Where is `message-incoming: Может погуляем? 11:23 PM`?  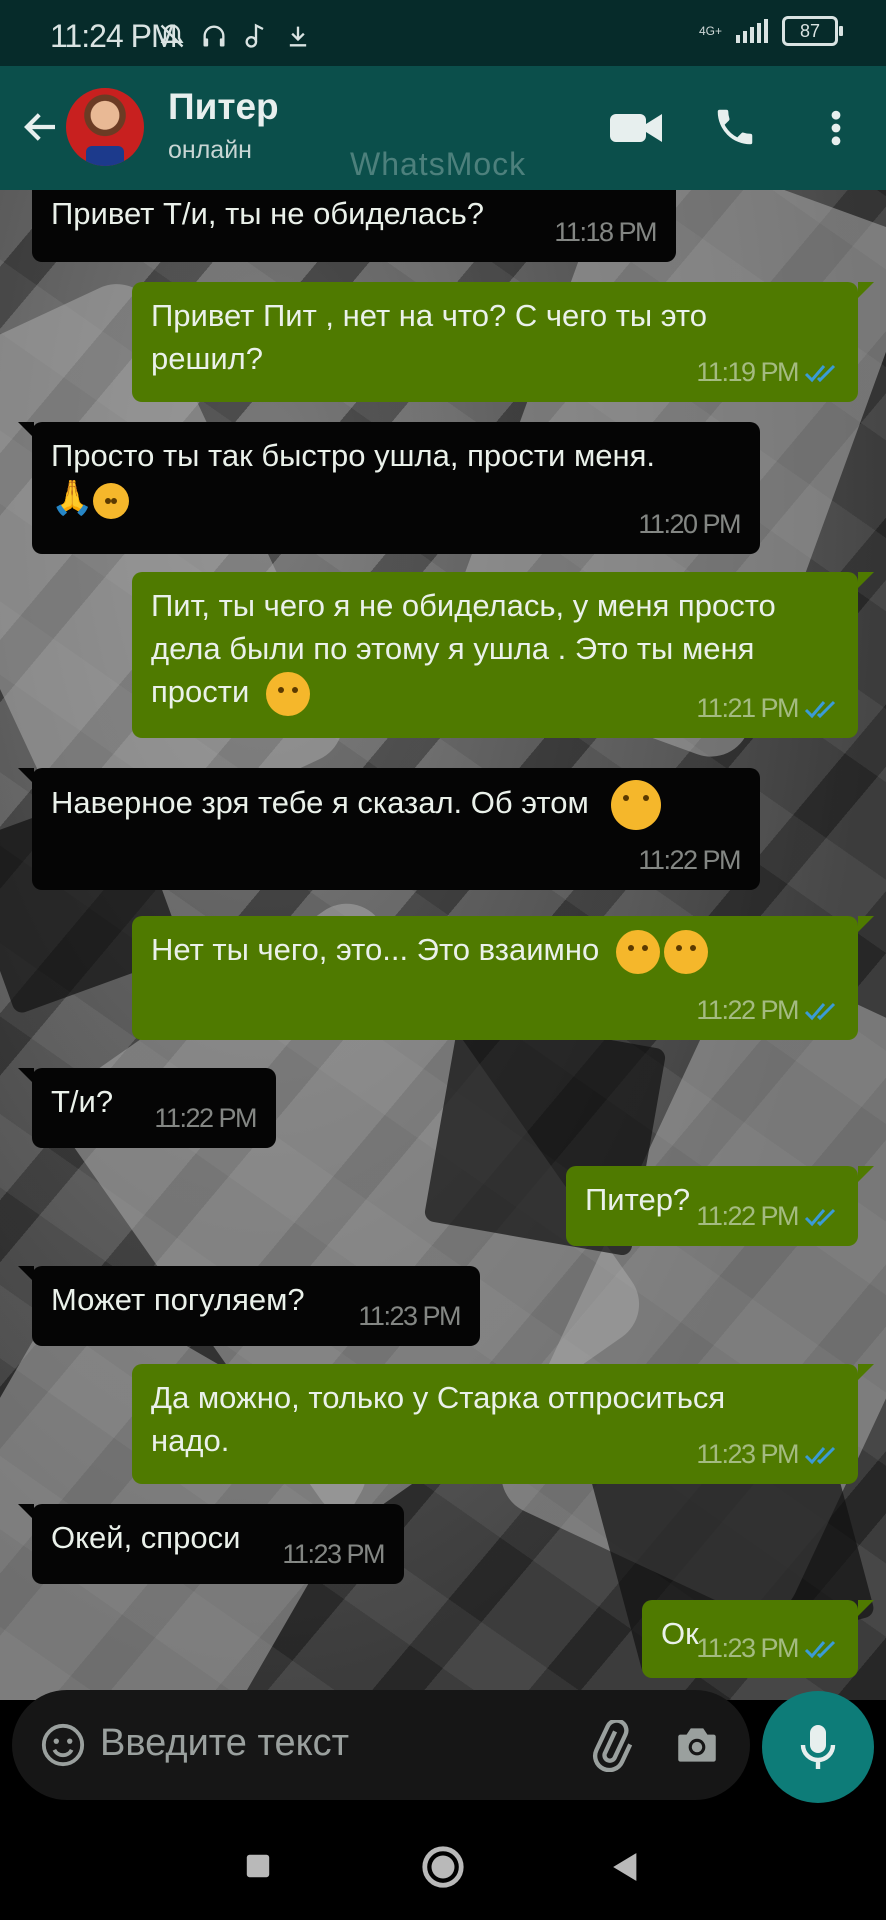 message-incoming: Может погуляем? 11:23 PM is located at coordinates (256, 1306).